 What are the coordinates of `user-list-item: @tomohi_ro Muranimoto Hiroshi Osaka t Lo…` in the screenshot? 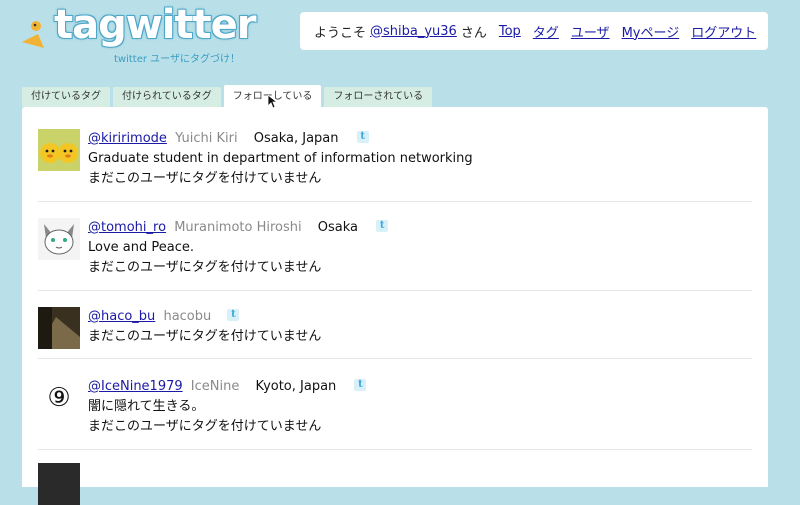 It's located at (395, 254).